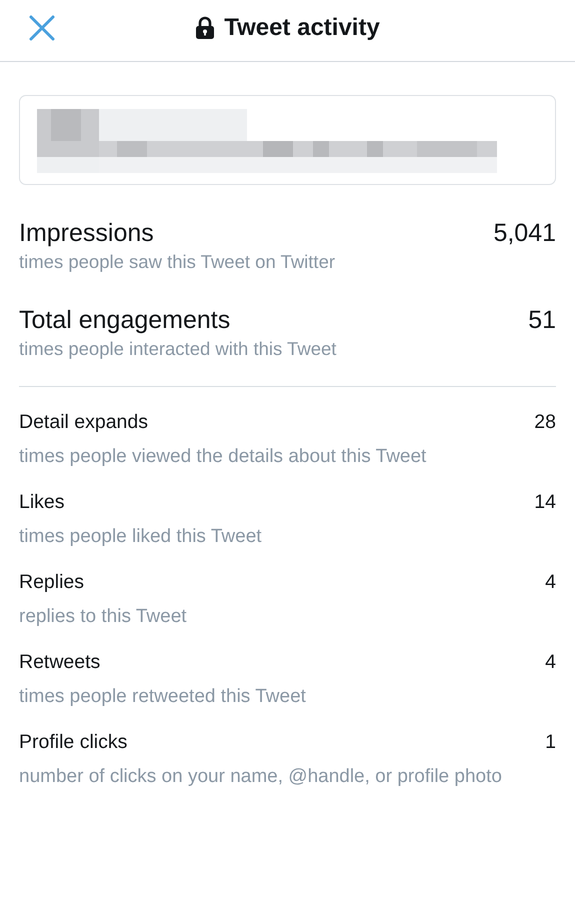 The image size is (575, 921). I want to click on metric-value: 5,041, so click(524, 233).